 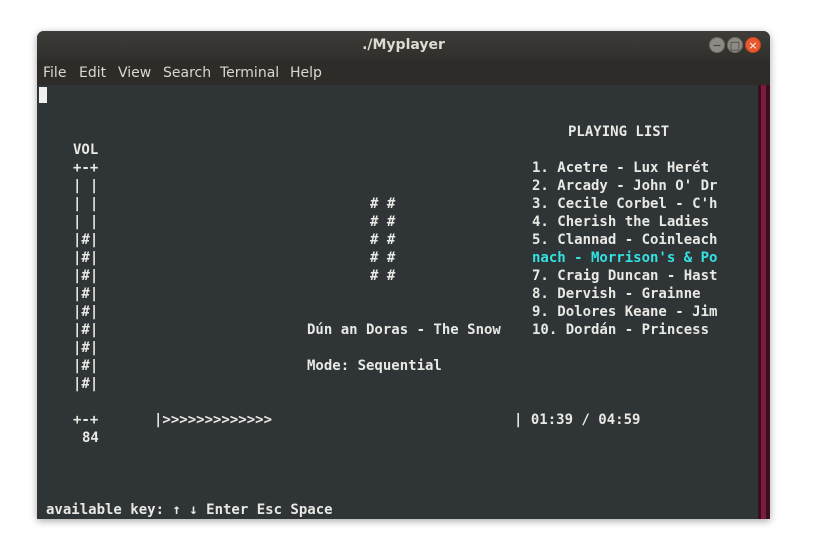 What do you see at coordinates (620, 222) in the screenshot?
I see `playlist-item: 4. Cherish the Ladies` at bounding box center [620, 222].